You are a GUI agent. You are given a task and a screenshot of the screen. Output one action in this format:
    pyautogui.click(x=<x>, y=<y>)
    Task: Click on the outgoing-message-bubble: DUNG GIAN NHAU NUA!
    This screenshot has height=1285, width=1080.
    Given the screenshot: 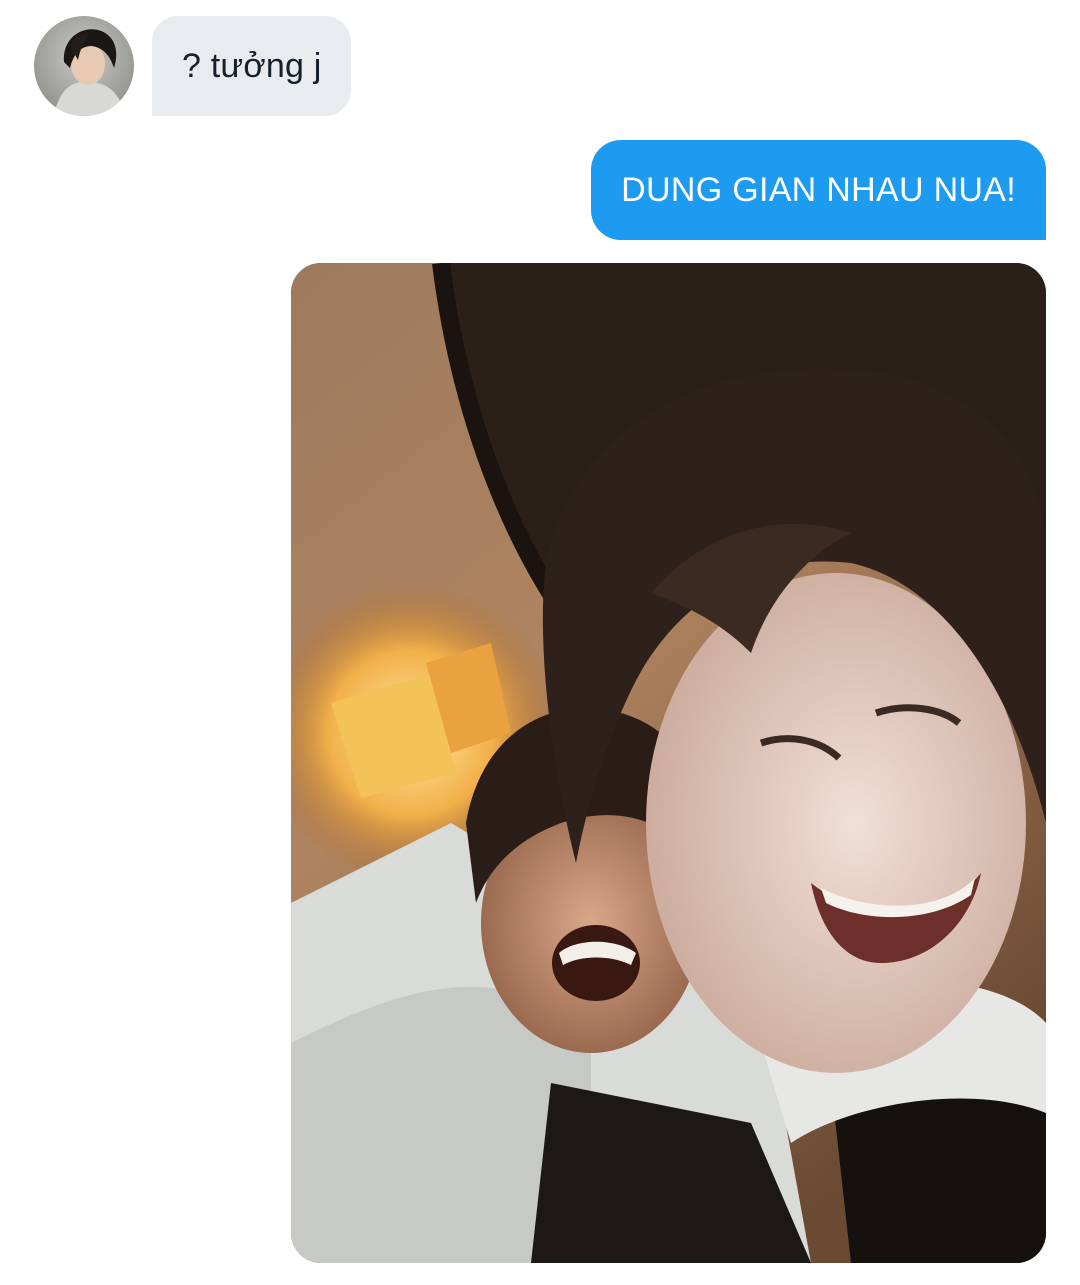 What is the action you would take?
    pyautogui.click(x=818, y=190)
    